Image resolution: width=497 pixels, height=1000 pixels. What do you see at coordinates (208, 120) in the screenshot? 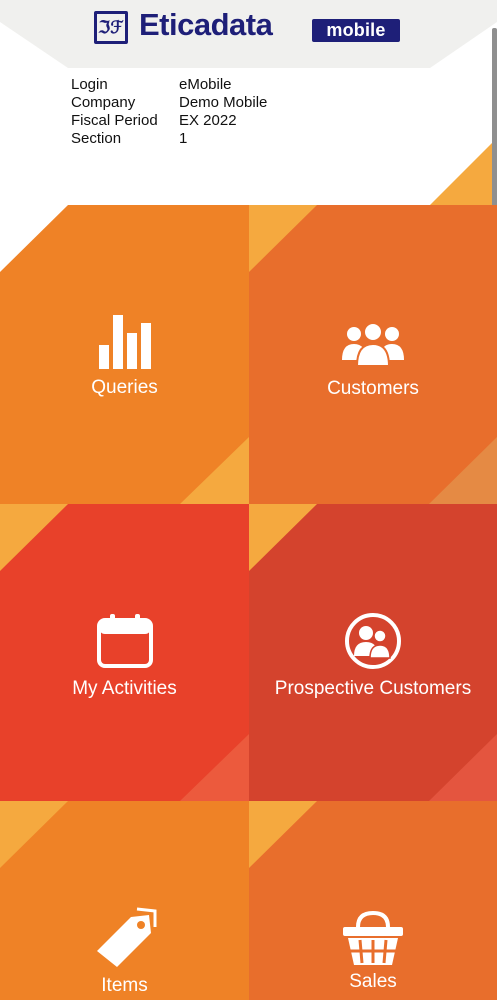
I see `session-value: EX 2022` at bounding box center [208, 120].